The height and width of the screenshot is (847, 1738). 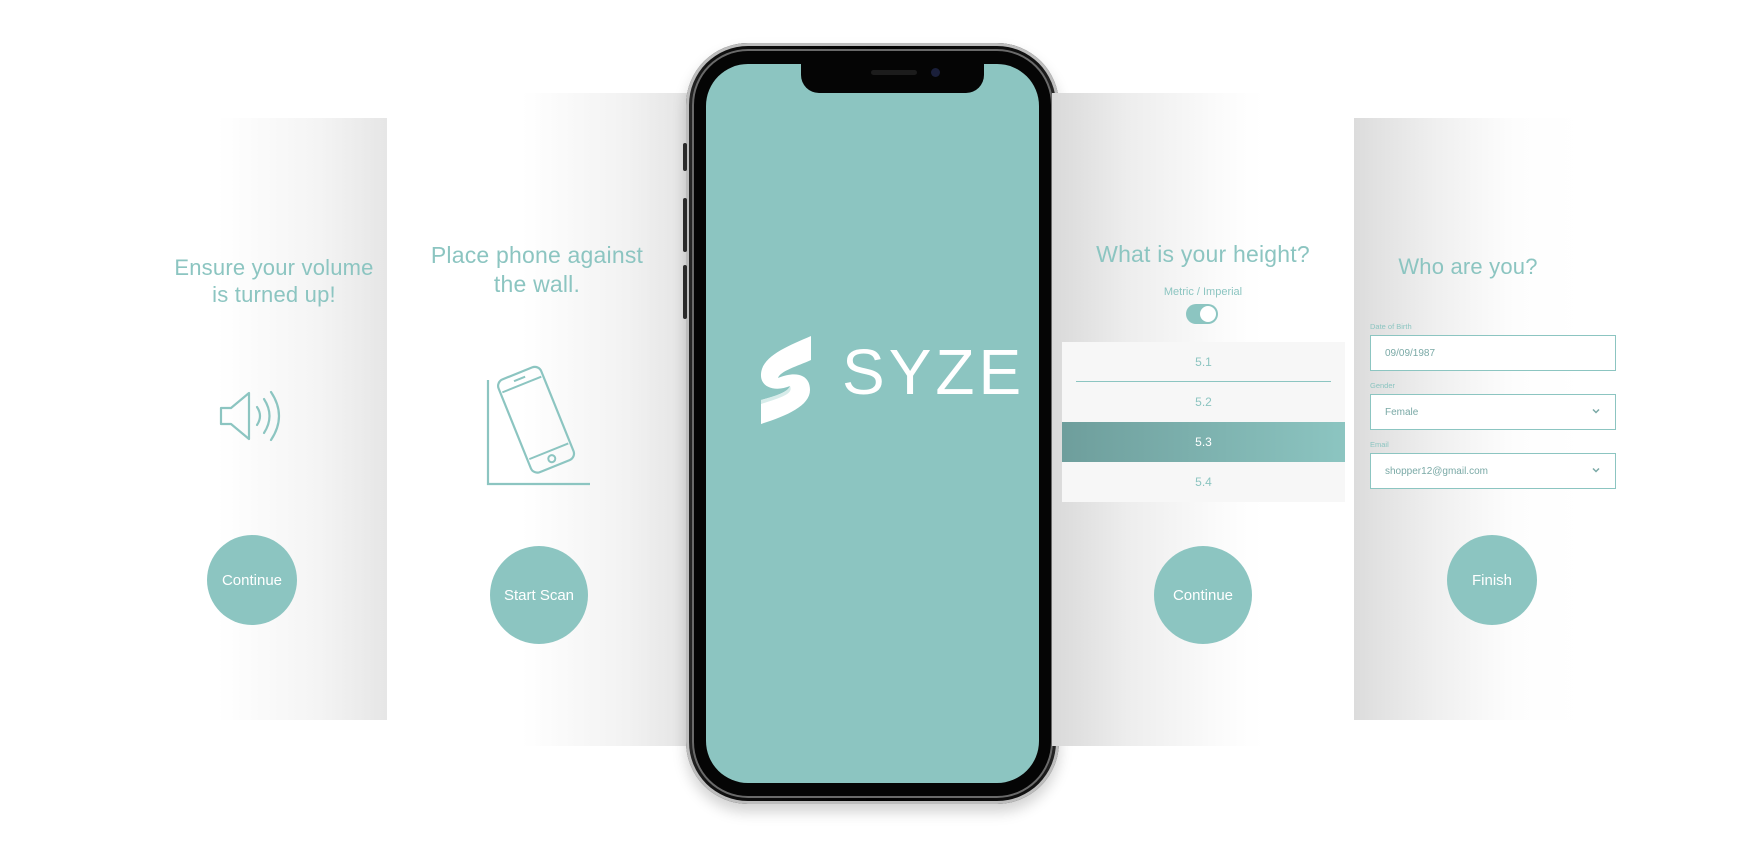 I want to click on volume-title-line1: Ensure your volume, so click(x=274, y=267).